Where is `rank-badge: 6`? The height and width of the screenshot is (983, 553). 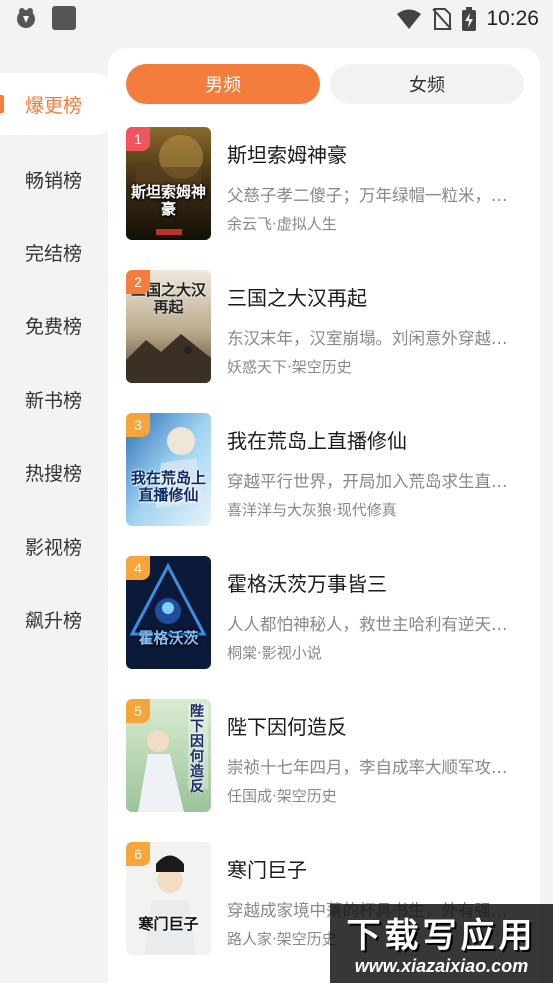
rank-badge: 6 is located at coordinates (138, 854).